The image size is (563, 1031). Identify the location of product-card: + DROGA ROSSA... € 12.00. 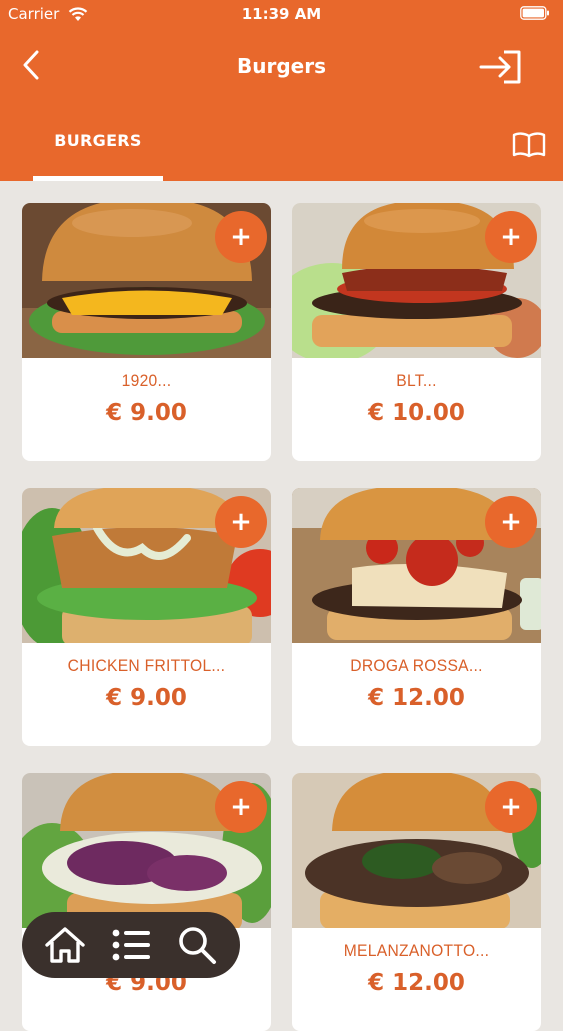
(416, 617).